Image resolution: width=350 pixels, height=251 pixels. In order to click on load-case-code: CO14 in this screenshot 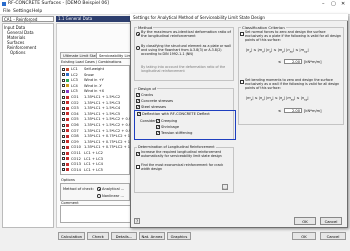, I will do `click(76, 169)`.